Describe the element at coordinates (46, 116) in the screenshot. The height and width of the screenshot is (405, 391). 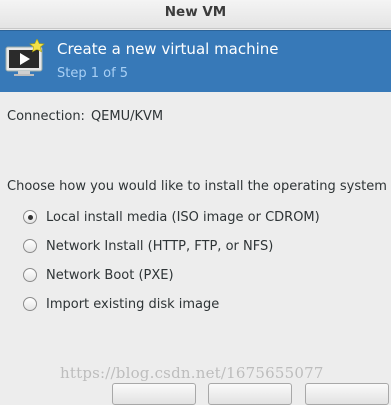
I see `connection-label: Connection:` at that location.